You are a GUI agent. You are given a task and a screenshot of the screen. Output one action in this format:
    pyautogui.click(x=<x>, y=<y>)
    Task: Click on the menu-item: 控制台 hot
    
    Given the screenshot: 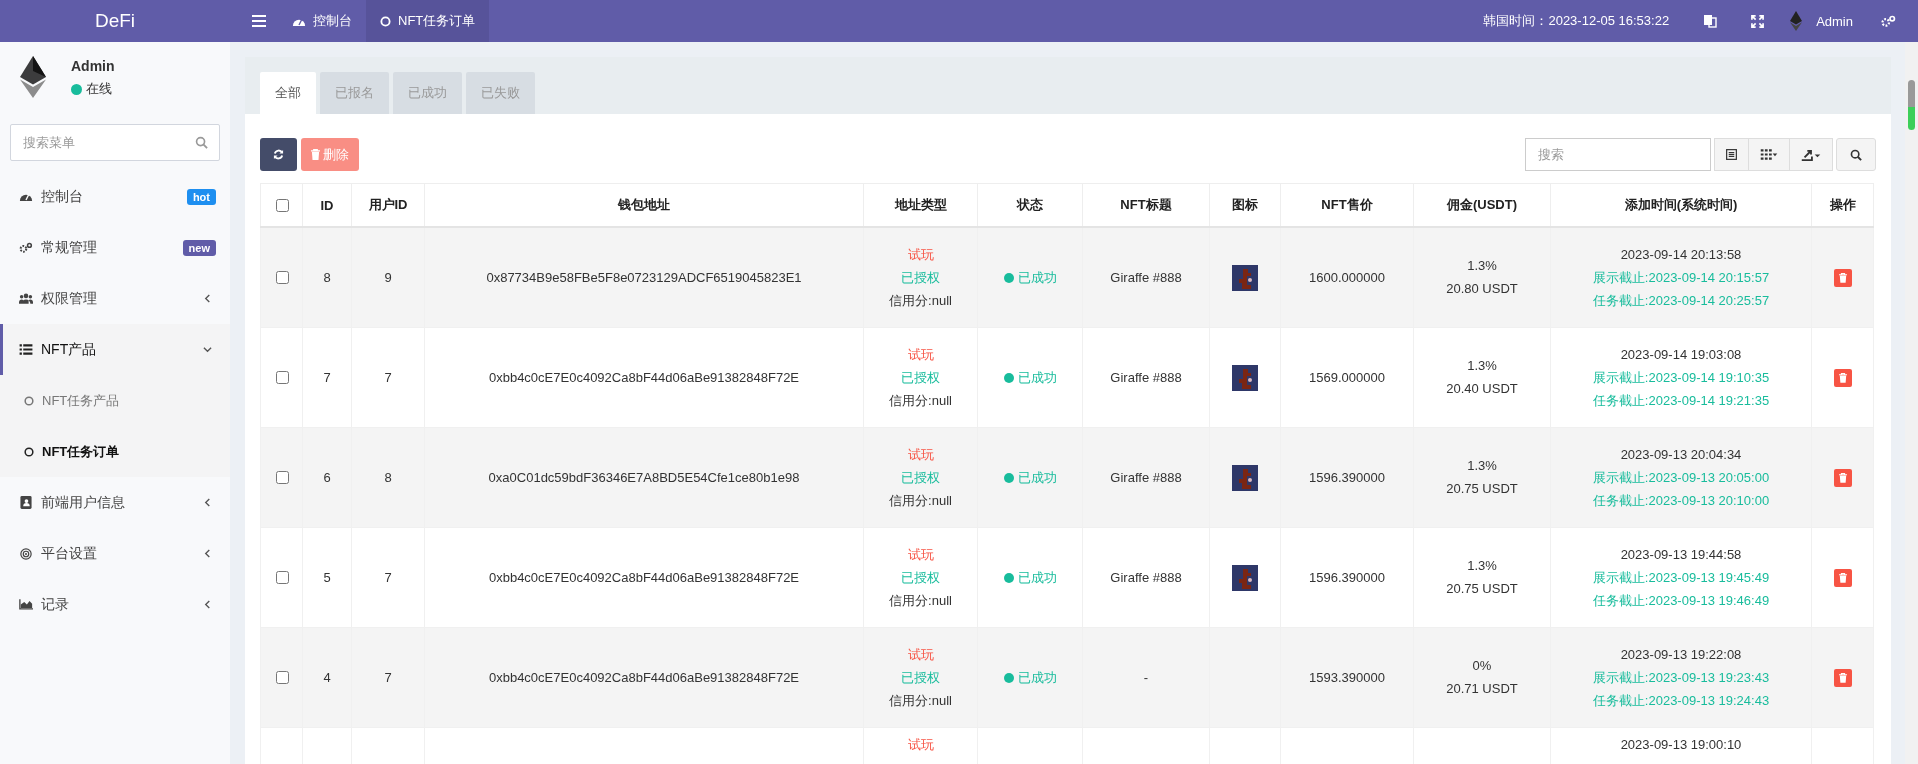 What is the action you would take?
    pyautogui.click(x=115, y=196)
    